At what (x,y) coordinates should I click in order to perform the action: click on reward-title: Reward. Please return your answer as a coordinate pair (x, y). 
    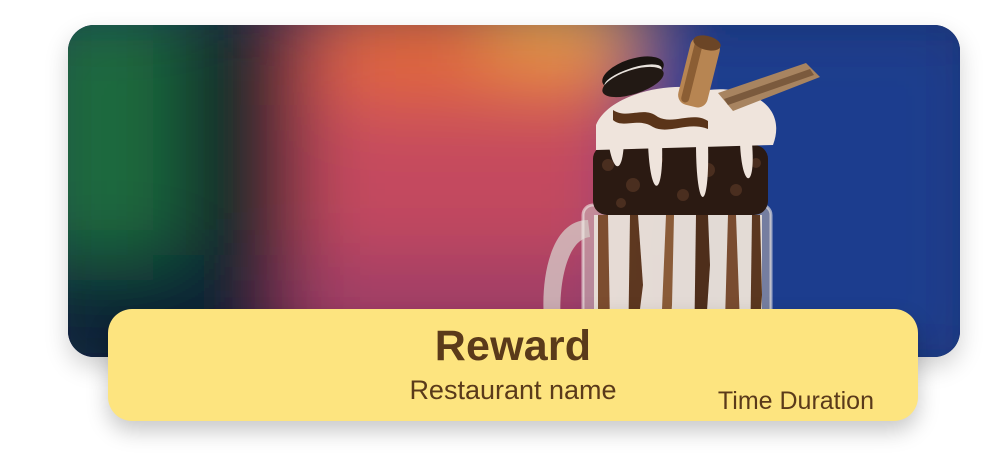
    Looking at the image, I should click on (513, 346).